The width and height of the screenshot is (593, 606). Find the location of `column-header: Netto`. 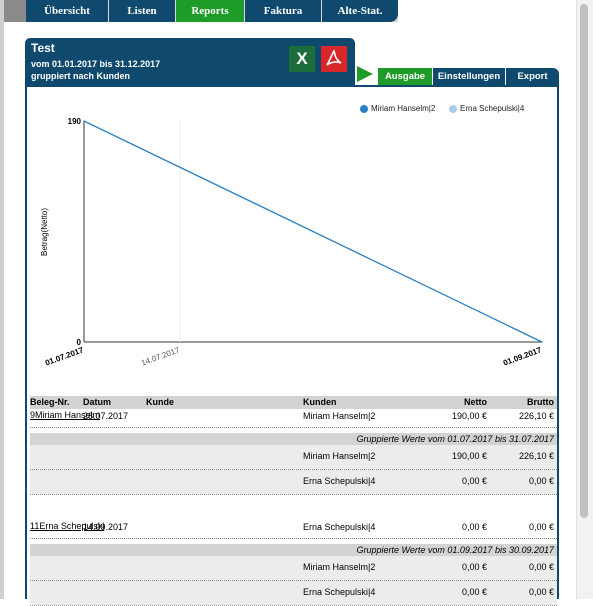

column-header: Netto is located at coordinates (475, 402).